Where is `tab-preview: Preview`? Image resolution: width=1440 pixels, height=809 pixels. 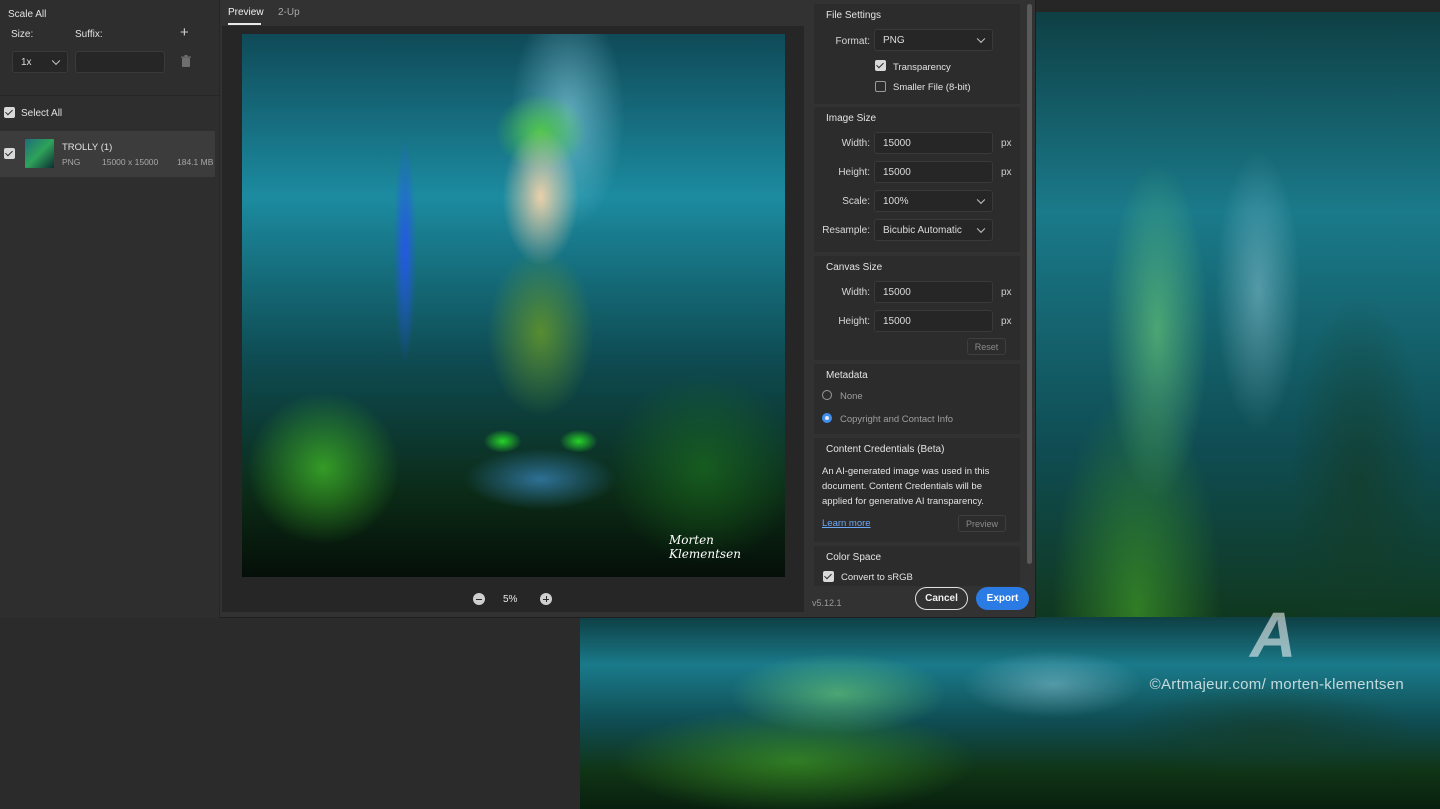
tab-preview: Preview is located at coordinates (246, 12).